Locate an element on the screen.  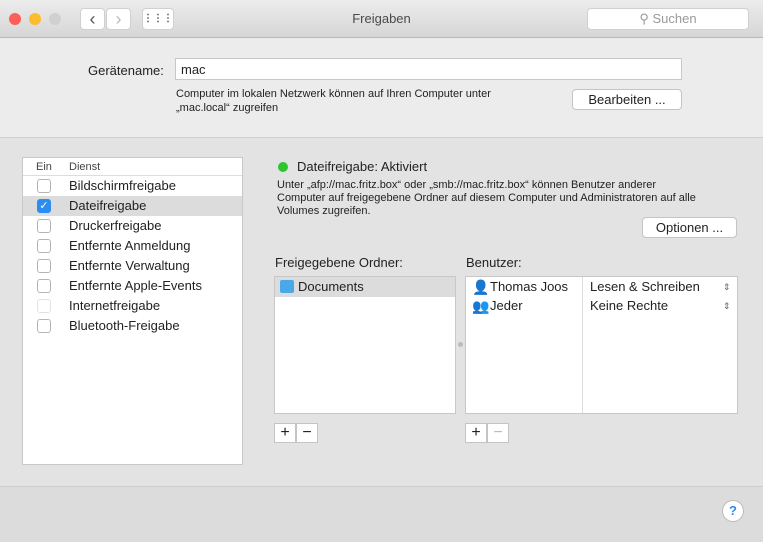
search-input: ⚲ Suchen is located at coordinates (668, 19).